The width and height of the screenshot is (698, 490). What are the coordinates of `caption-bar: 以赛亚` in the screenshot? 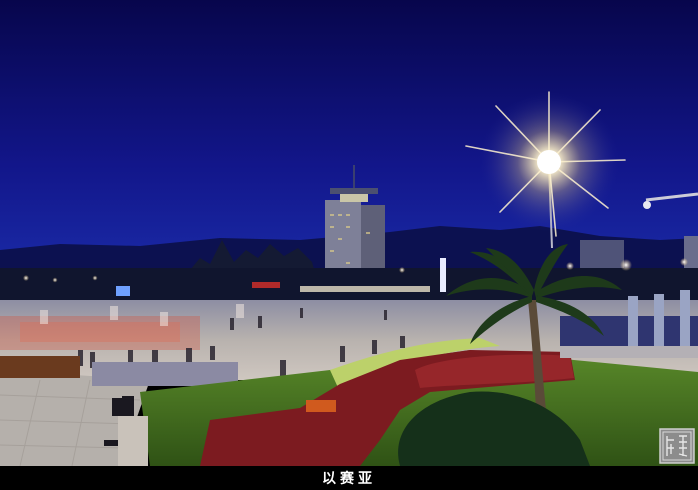 It's located at (349, 478).